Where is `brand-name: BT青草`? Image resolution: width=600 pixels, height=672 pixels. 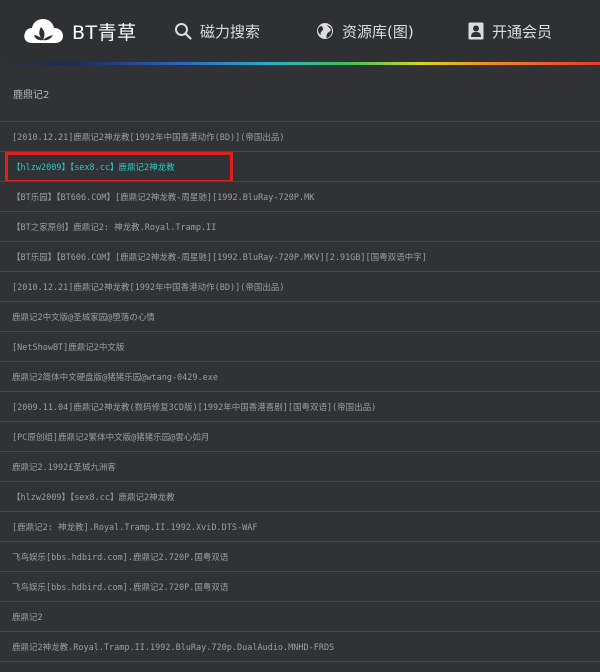 brand-name: BT青草 is located at coordinates (104, 32).